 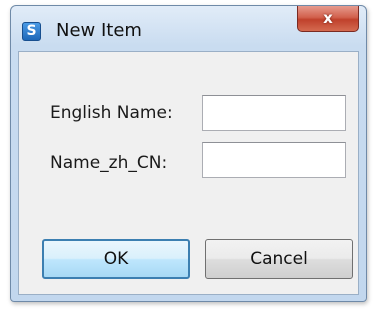 I want to click on close-button: x, so click(x=328, y=19).